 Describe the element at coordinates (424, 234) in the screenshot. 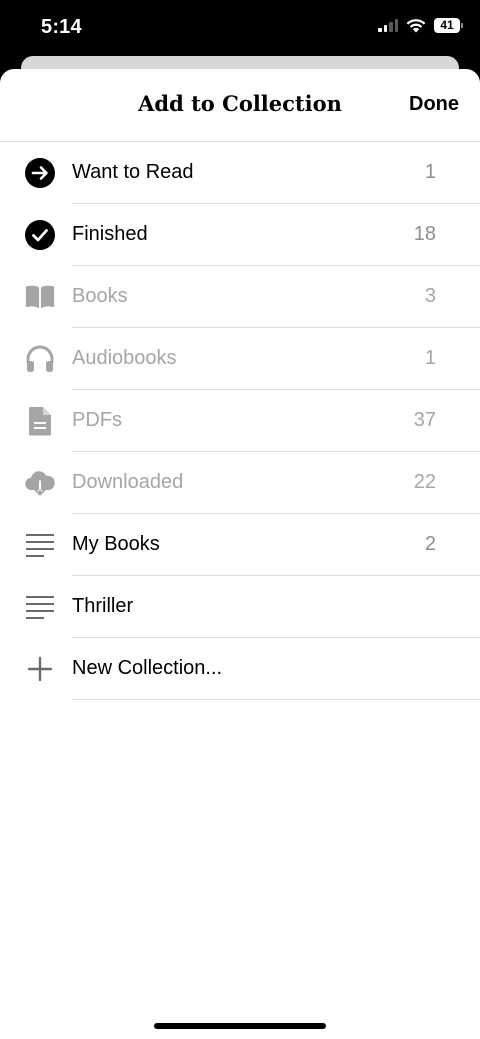

I see `collection-count: 18` at that location.